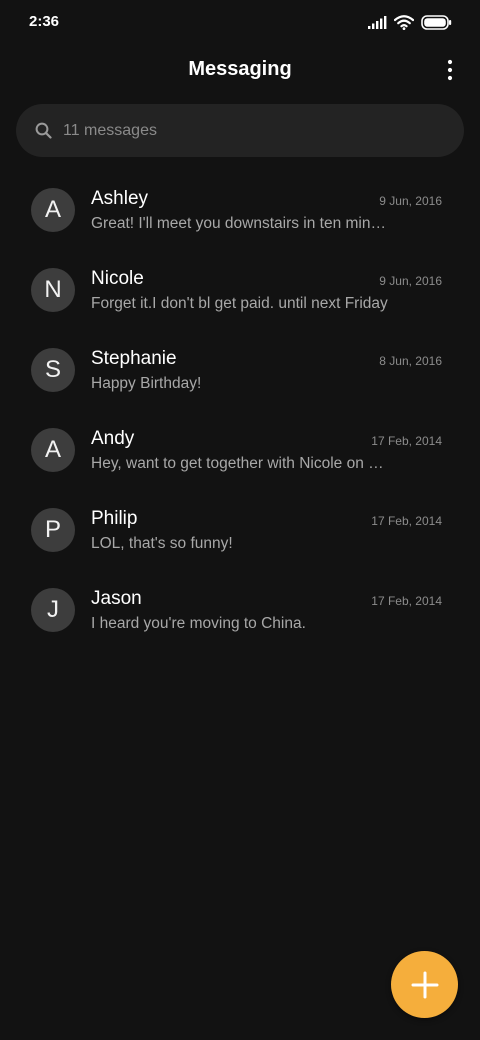 This screenshot has height=1040, width=480. I want to click on search-bar, so click(240, 130).